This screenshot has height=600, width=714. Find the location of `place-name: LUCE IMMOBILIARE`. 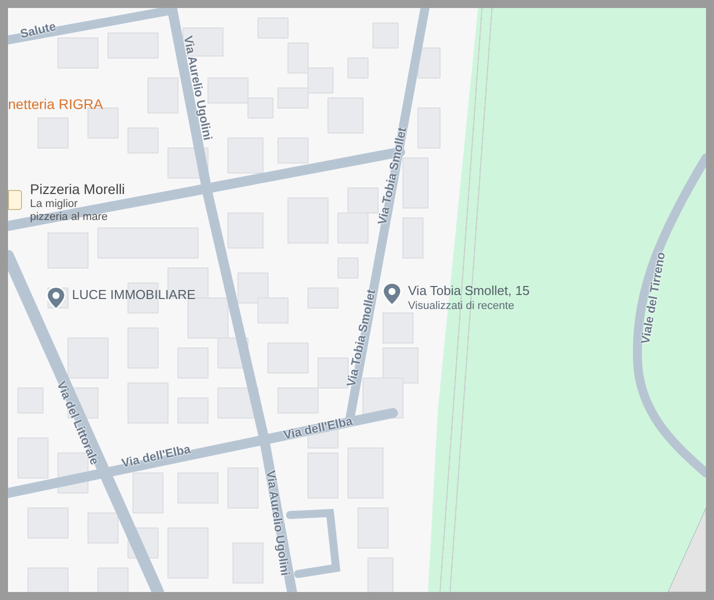

place-name: LUCE IMMOBILIARE is located at coordinates (134, 295).